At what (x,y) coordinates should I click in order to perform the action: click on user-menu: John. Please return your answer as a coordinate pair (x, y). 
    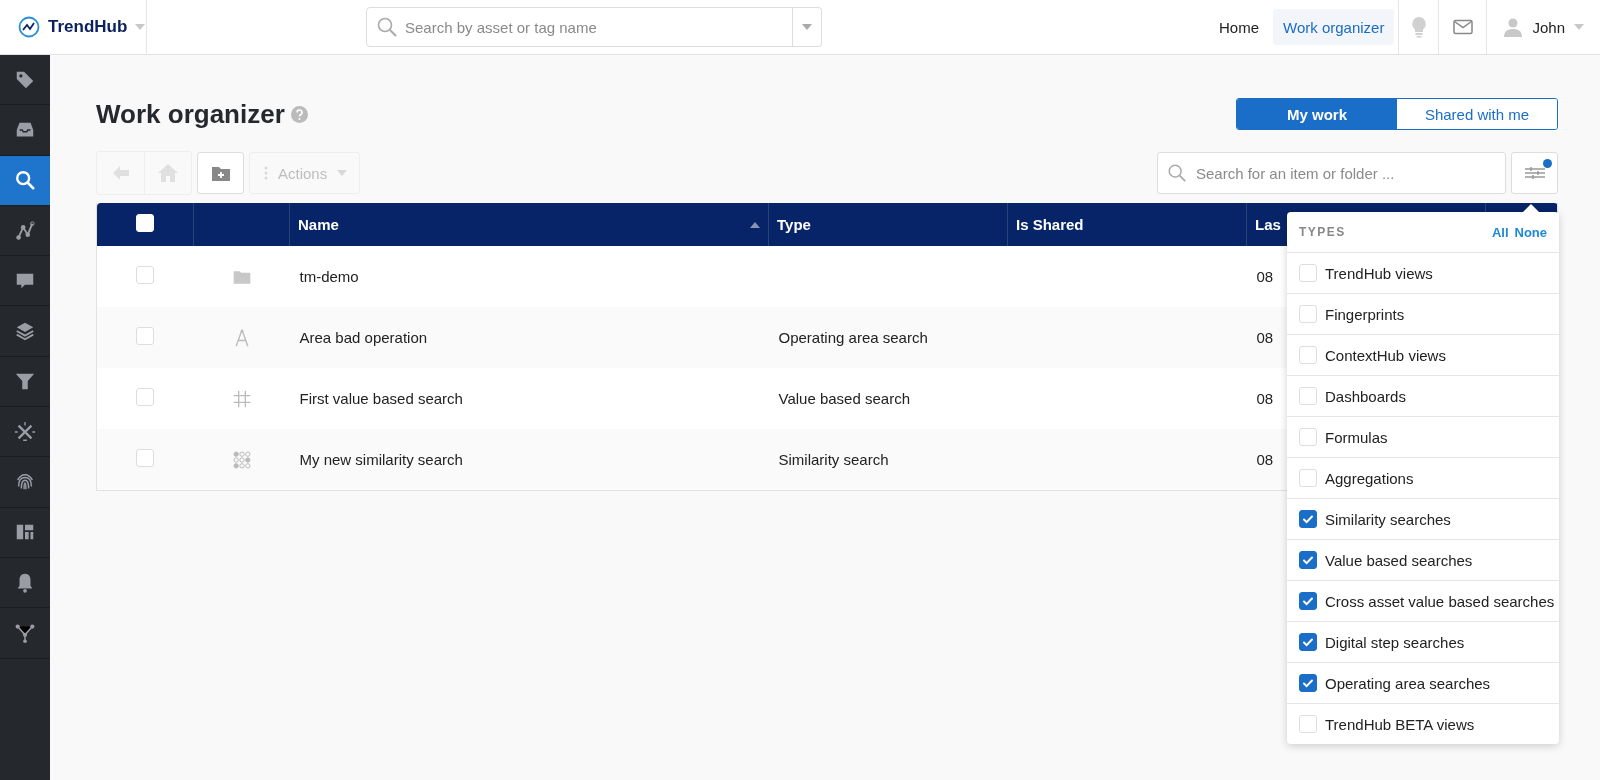
    Looking at the image, I should click on (1543, 27).